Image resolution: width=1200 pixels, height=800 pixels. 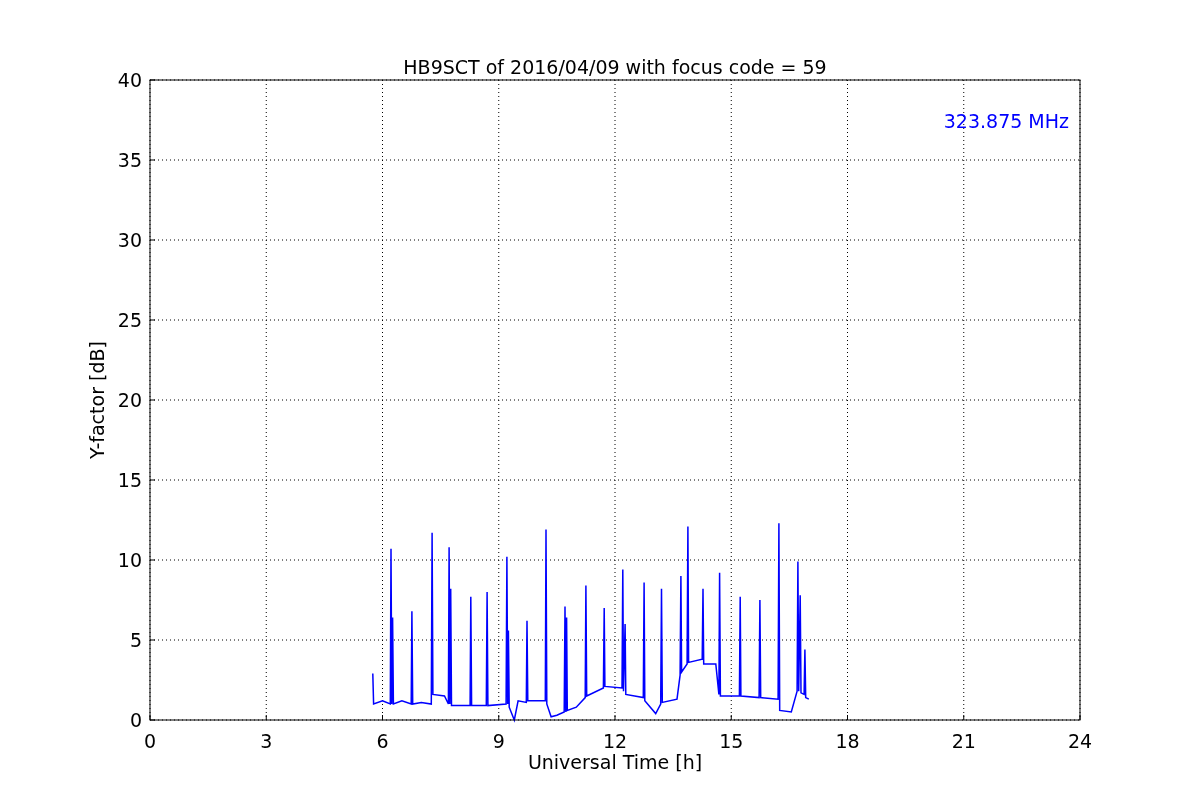 What do you see at coordinates (731, 741) in the screenshot?
I see `x-tick-label: 15` at bounding box center [731, 741].